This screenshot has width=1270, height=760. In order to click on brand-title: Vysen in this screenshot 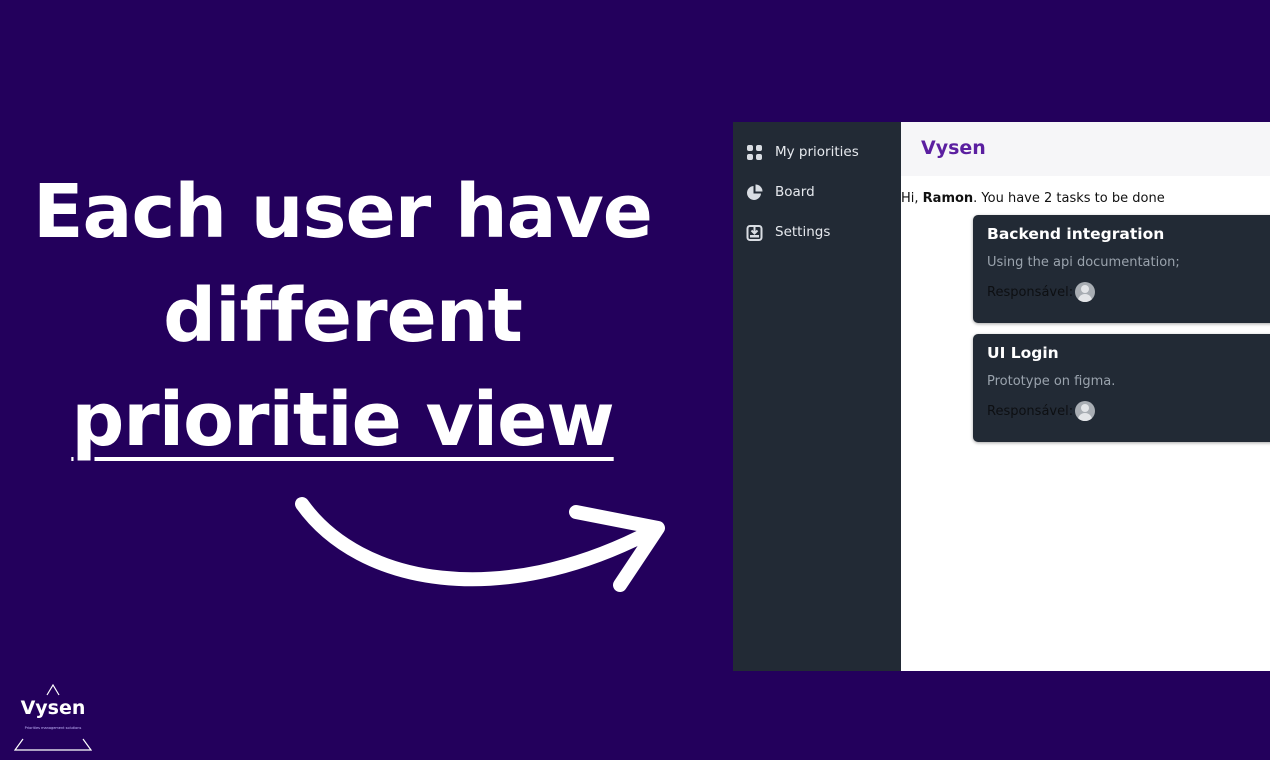, I will do `click(953, 148)`.